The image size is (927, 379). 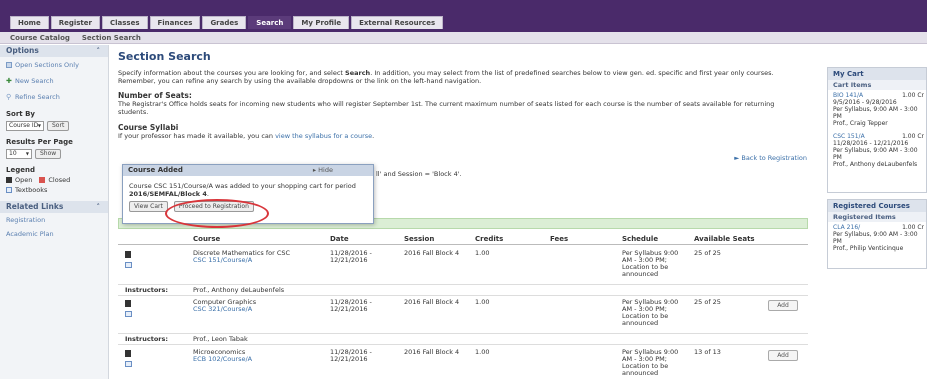 I want to click on sort-by-select: Course ID, so click(x=25, y=126).